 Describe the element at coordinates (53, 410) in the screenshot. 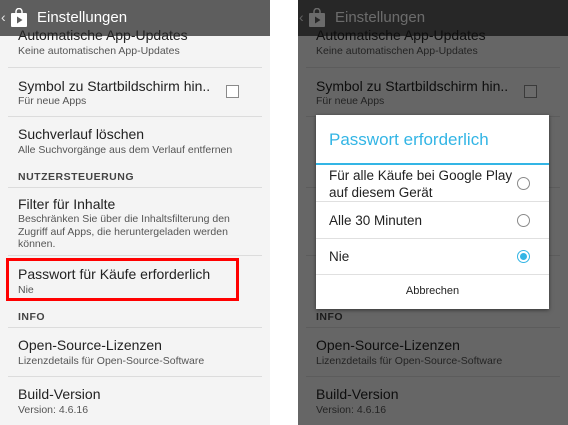

I see `setting-subtitle: Version: 4.6.16` at that location.